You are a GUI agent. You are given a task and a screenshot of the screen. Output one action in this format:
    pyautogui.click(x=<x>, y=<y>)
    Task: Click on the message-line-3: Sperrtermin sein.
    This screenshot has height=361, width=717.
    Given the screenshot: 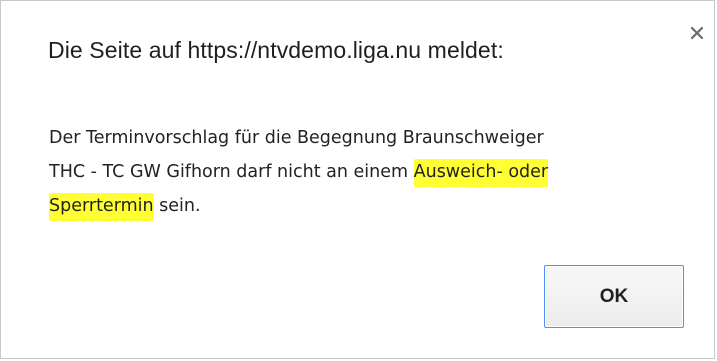 What is the action you would take?
    pyautogui.click(x=369, y=206)
    